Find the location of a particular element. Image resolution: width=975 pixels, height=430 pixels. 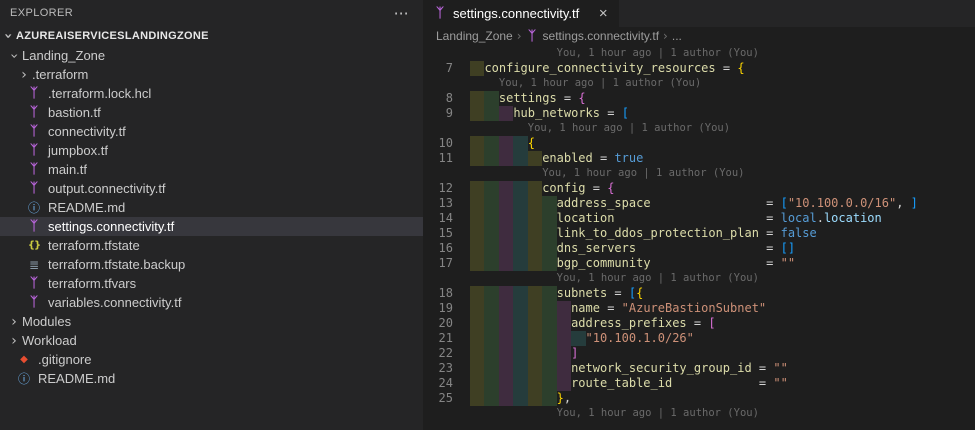

code-line-14: 14 location = local.location is located at coordinates (699, 218).